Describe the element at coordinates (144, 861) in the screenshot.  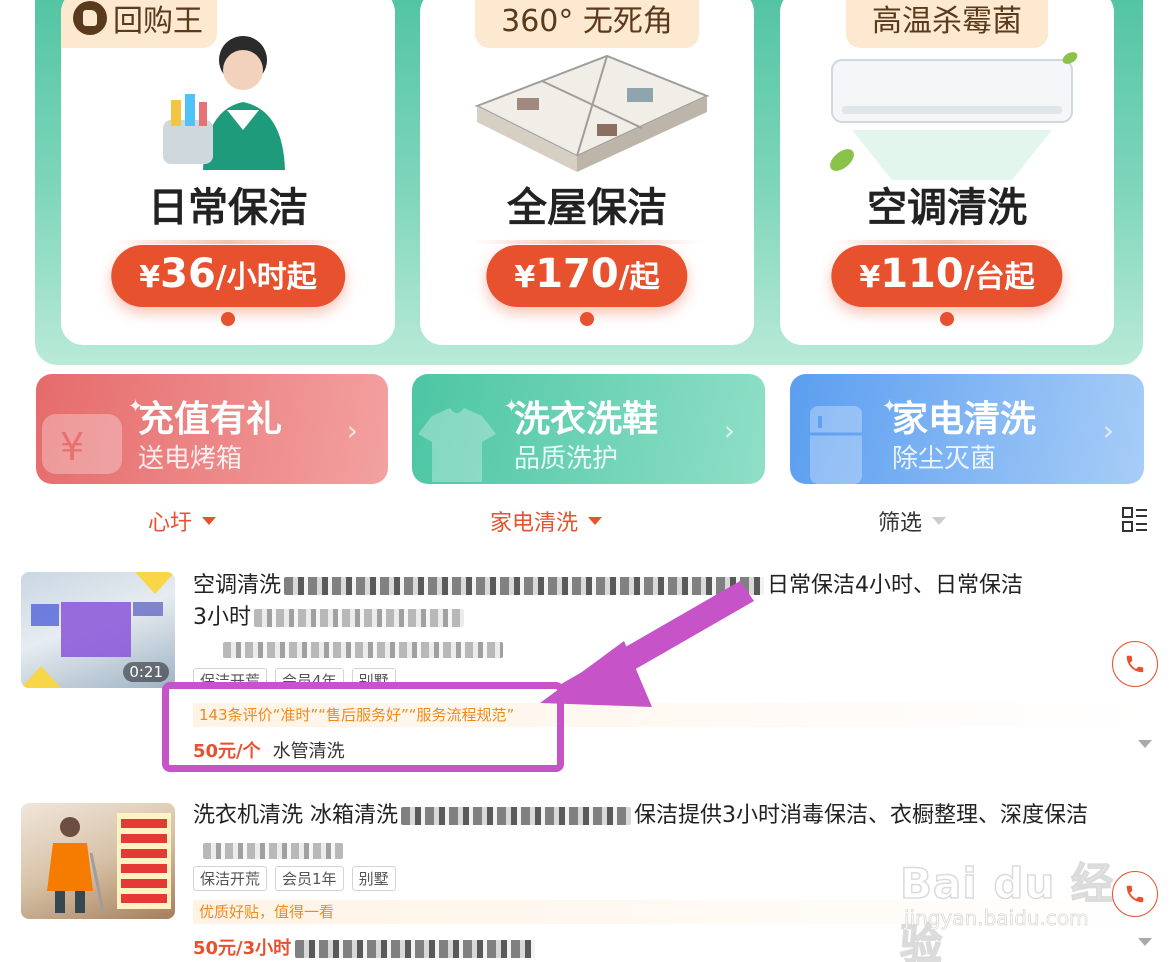
I see `promo-text-panel` at that location.